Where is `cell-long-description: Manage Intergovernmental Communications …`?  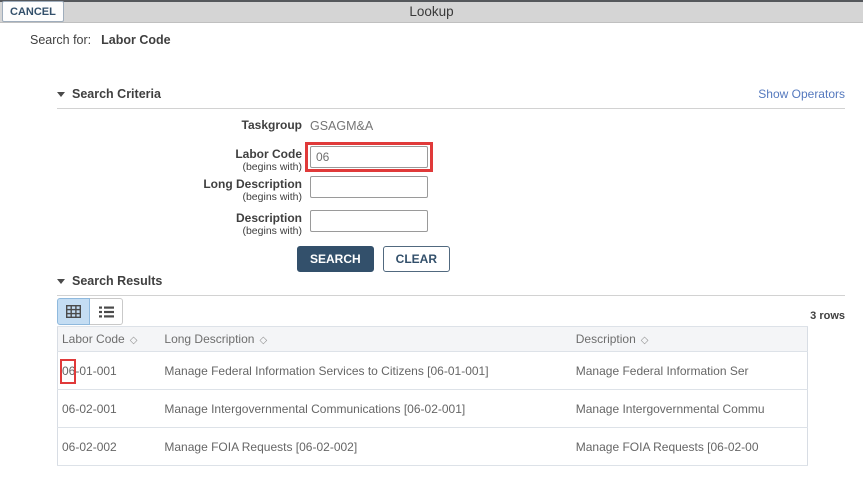 cell-long-description: Manage Intergovernmental Communications … is located at coordinates (366, 408).